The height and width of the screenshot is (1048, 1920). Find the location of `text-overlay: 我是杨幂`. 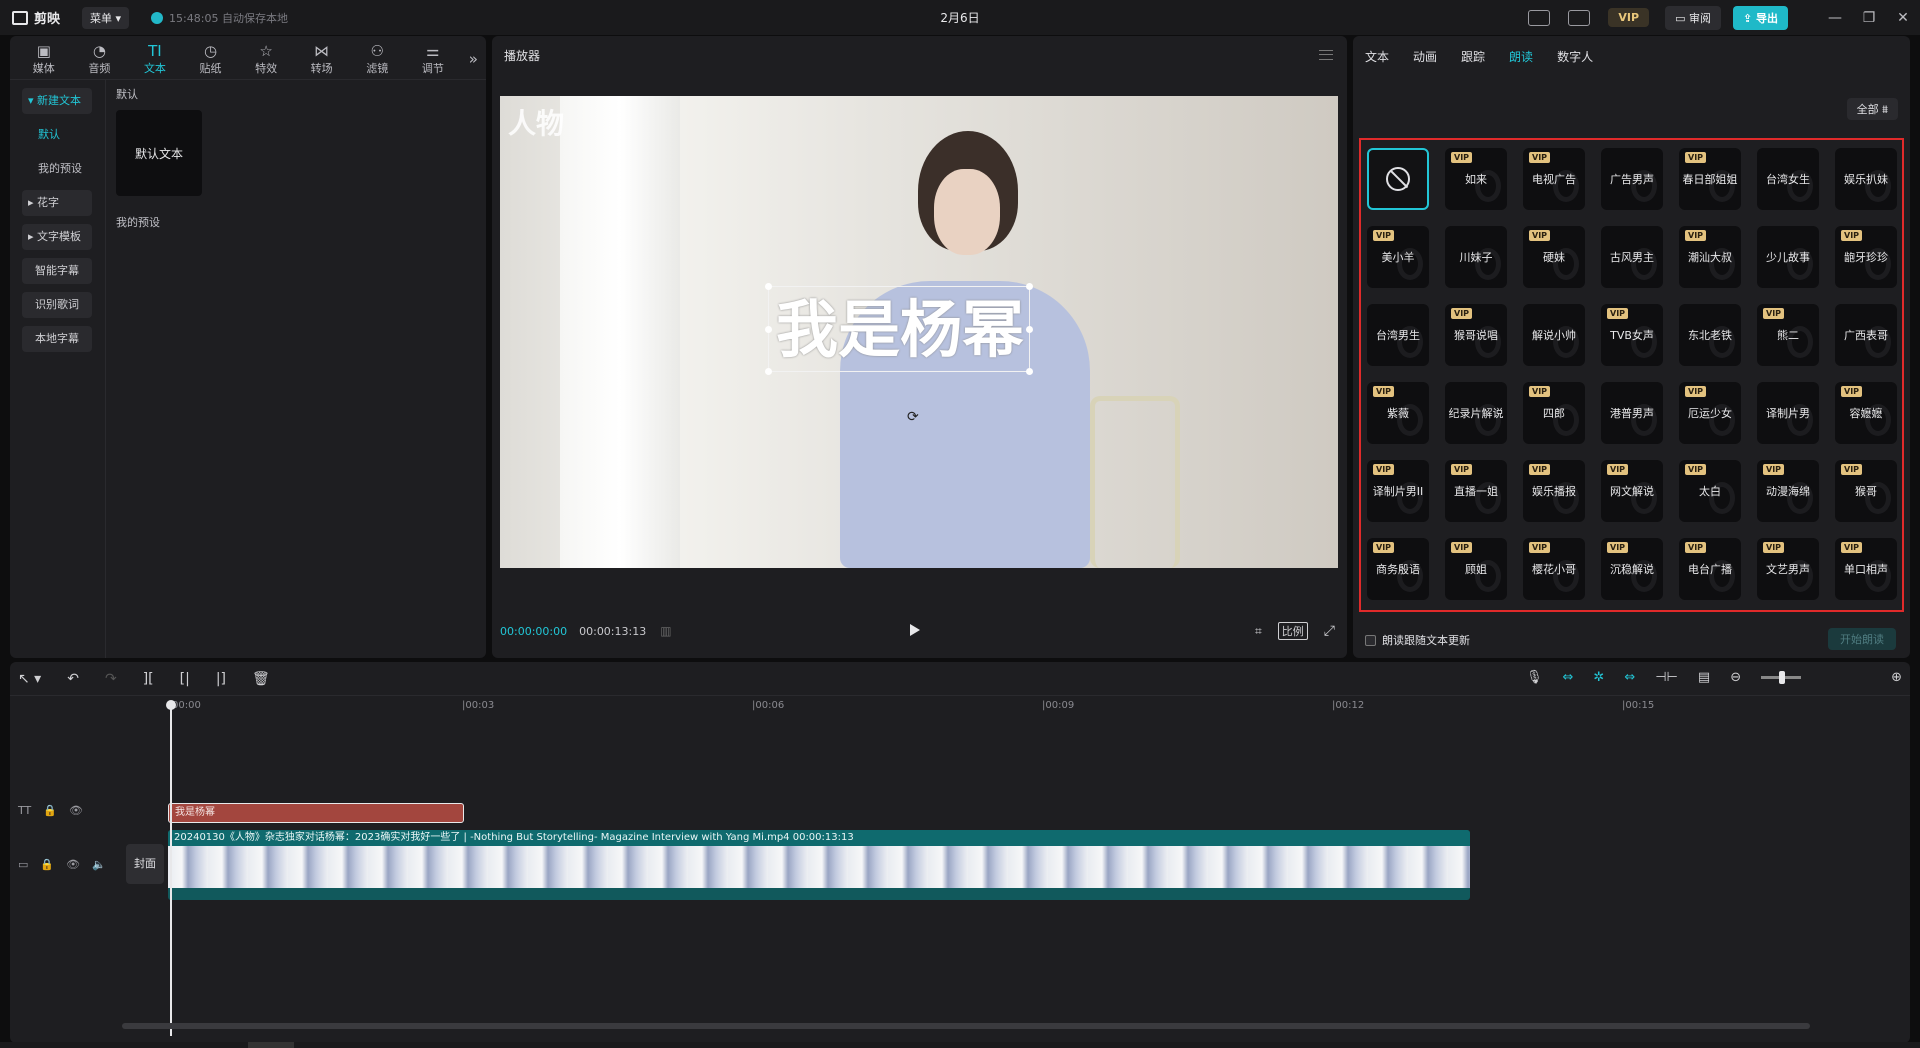

text-overlay: 我是杨幂 is located at coordinates (899, 329).